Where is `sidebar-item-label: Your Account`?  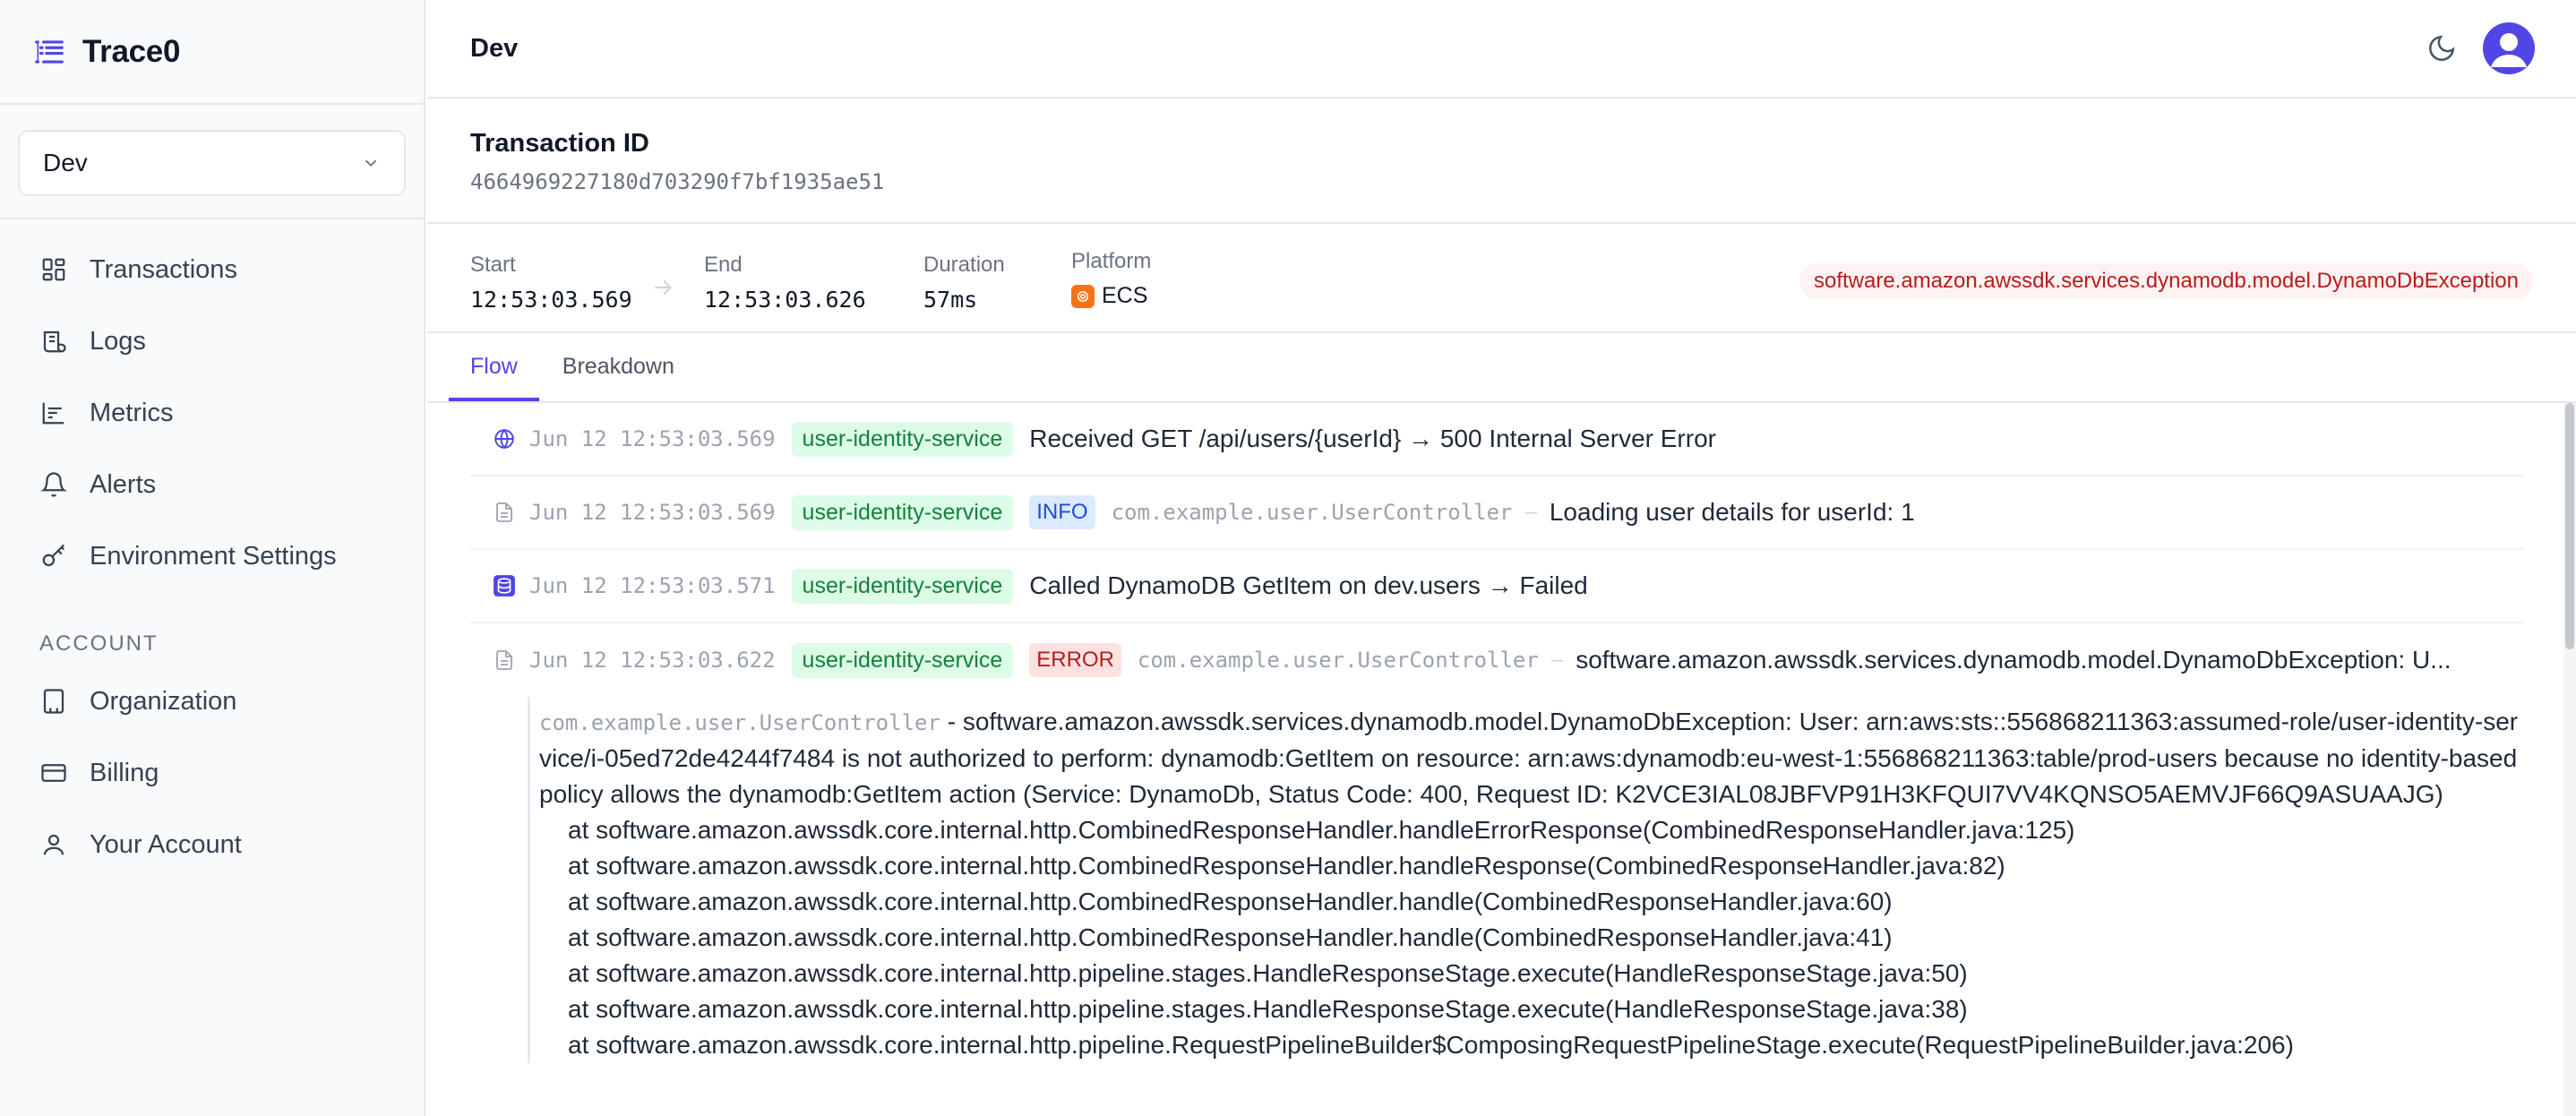 sidebar-item-label: Your Account is located at coordinates (166, 844).